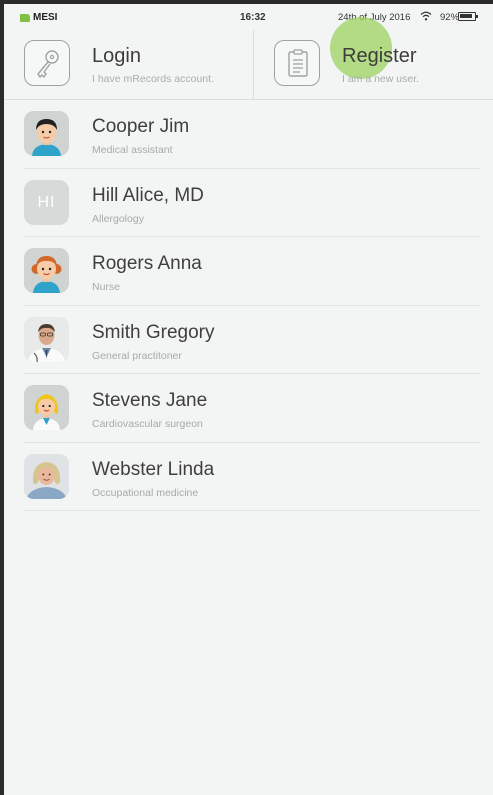 The height and width of the screenshot is (795, 493). Describe the element at coordinates (147, 263) in the screenshot. I see `user-name: Rogers Anna` at that location.